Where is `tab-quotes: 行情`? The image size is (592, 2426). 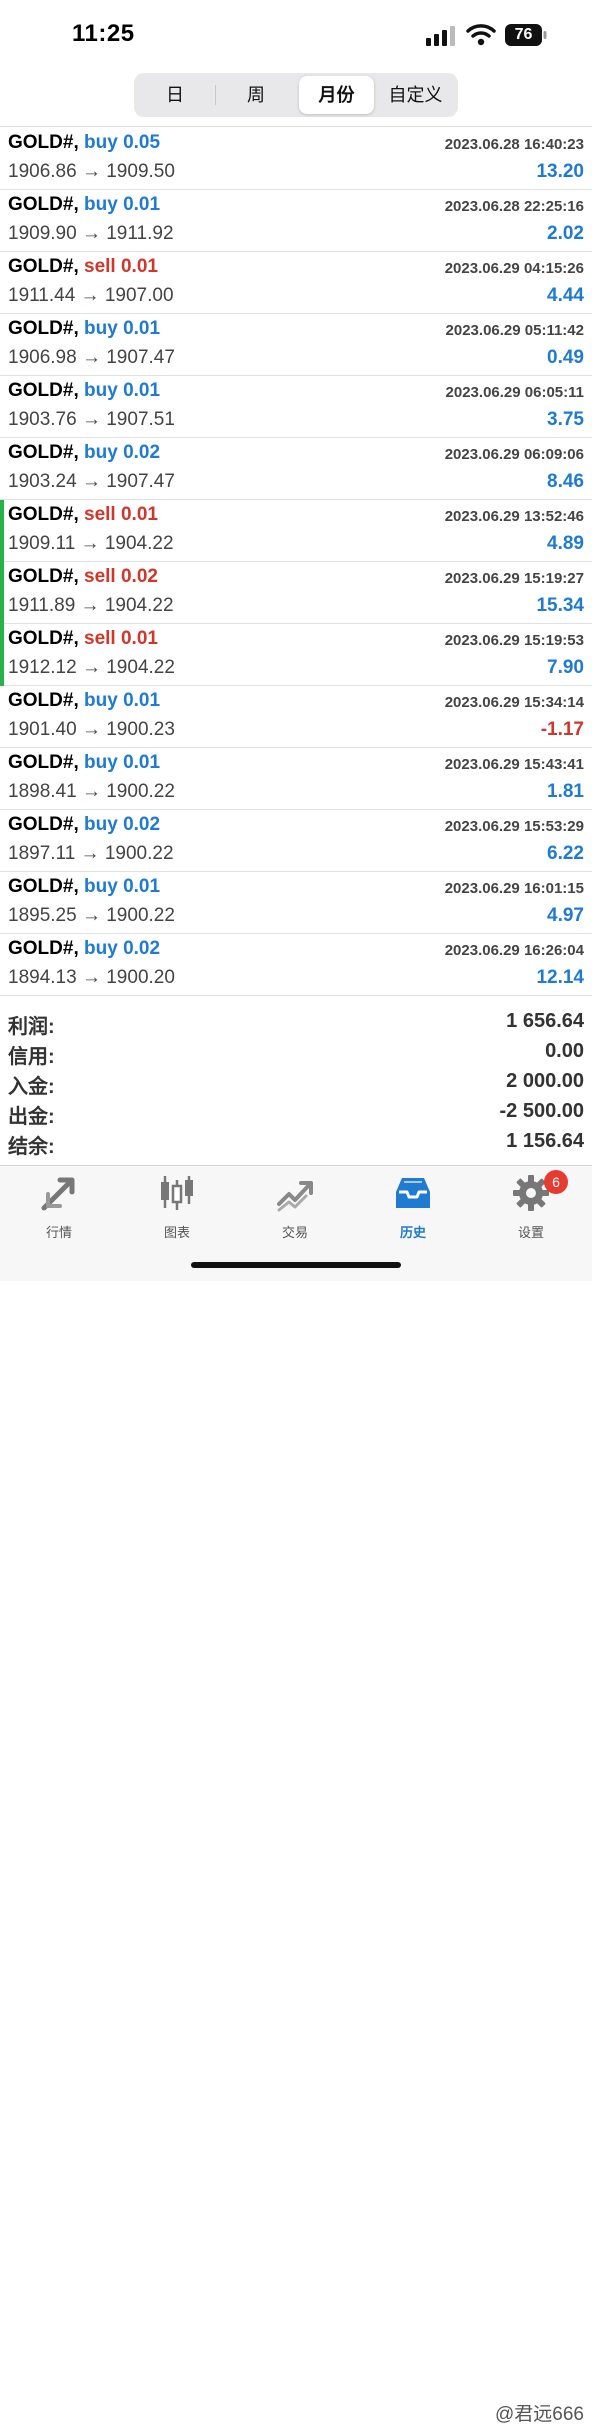 tab-quotes: 行情 is located at coordinates (59, 1209).